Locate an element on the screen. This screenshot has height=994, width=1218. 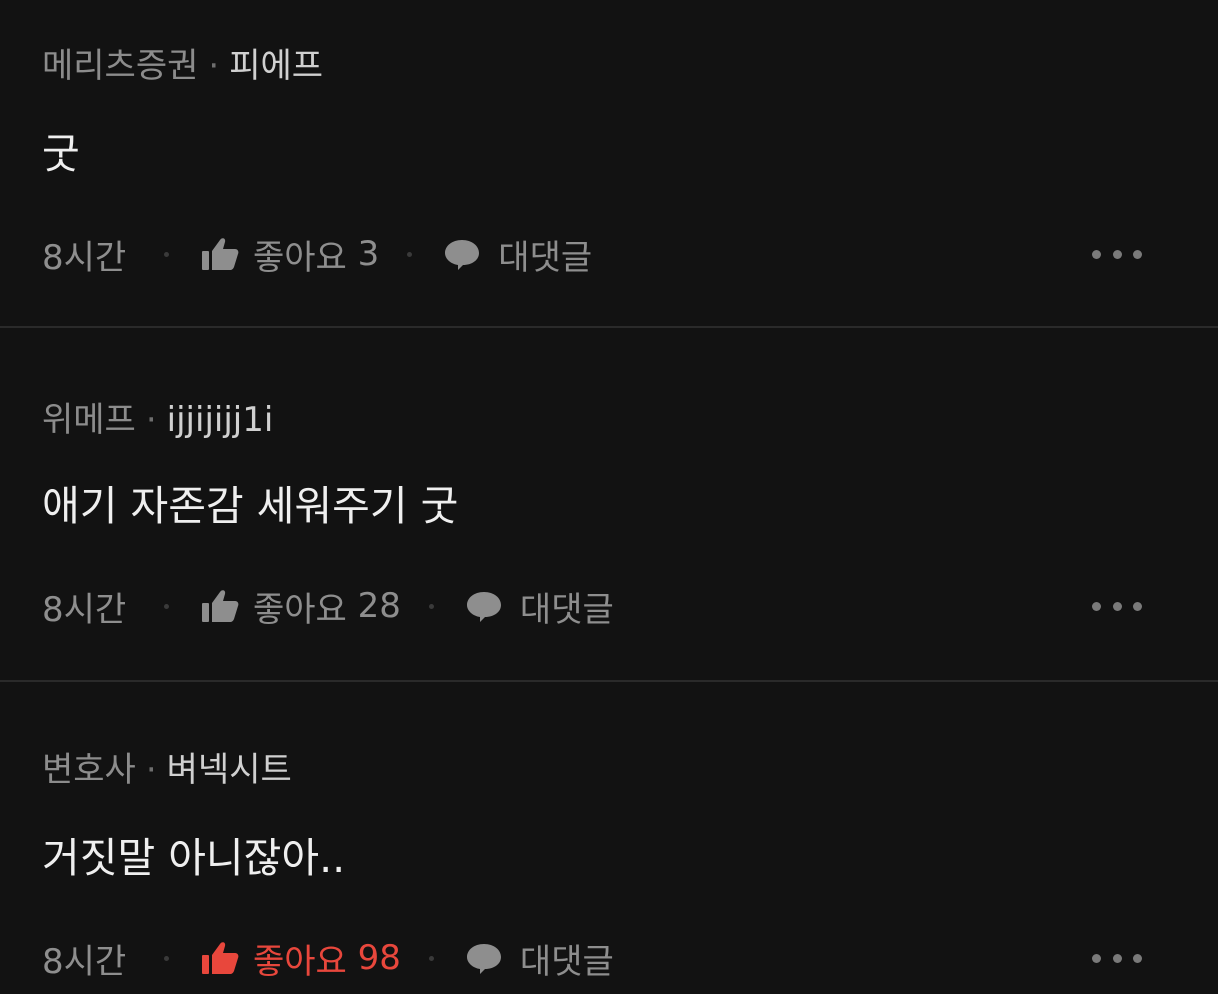
like-button: 좋아요 28 is located at coordinates (301, 606).